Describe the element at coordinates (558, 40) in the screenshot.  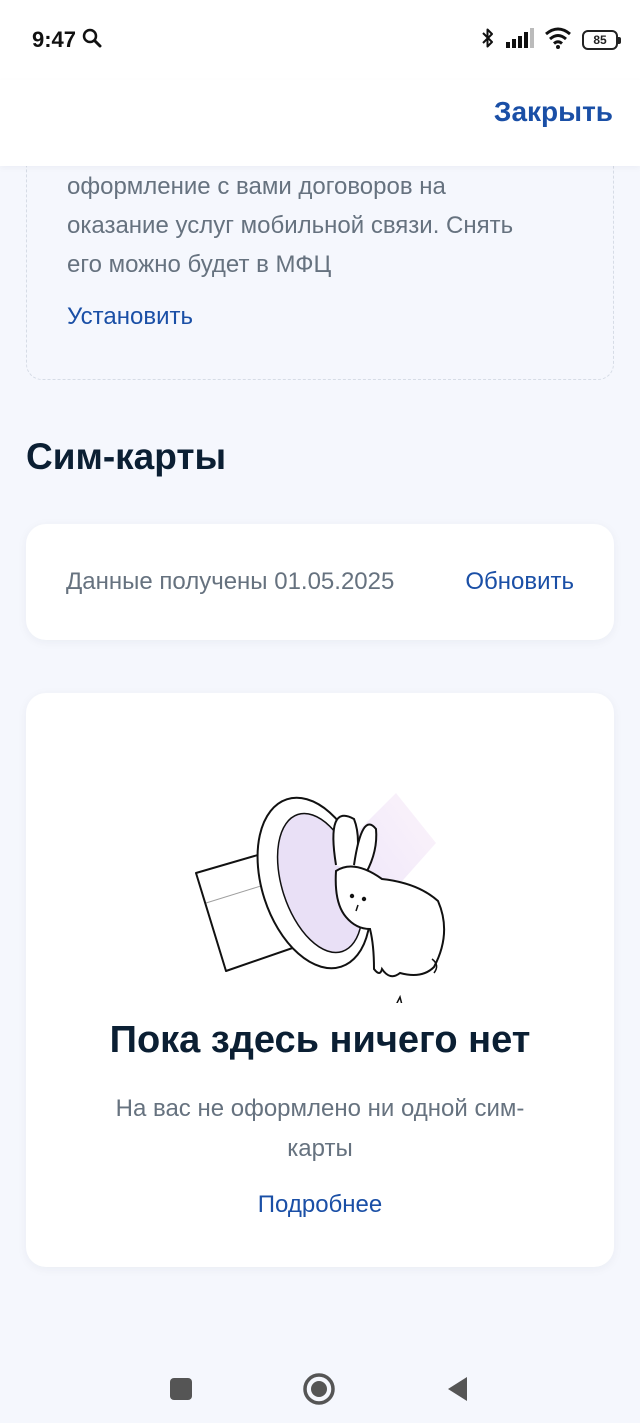
I see `wifi-icon` at that location.